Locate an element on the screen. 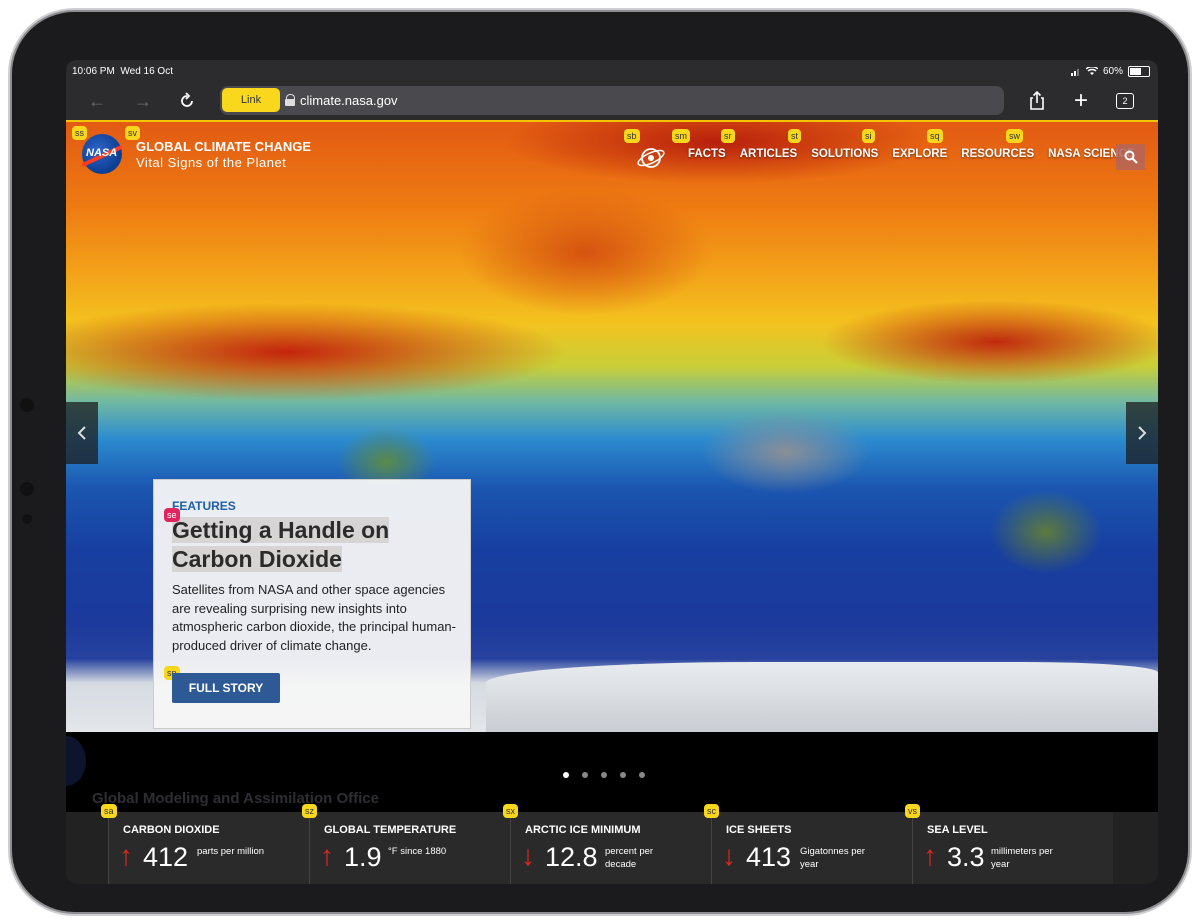 Image resolution: width=1200 pixels, height=924 pixels. battery-icon is located at coordinates (1139, 71).